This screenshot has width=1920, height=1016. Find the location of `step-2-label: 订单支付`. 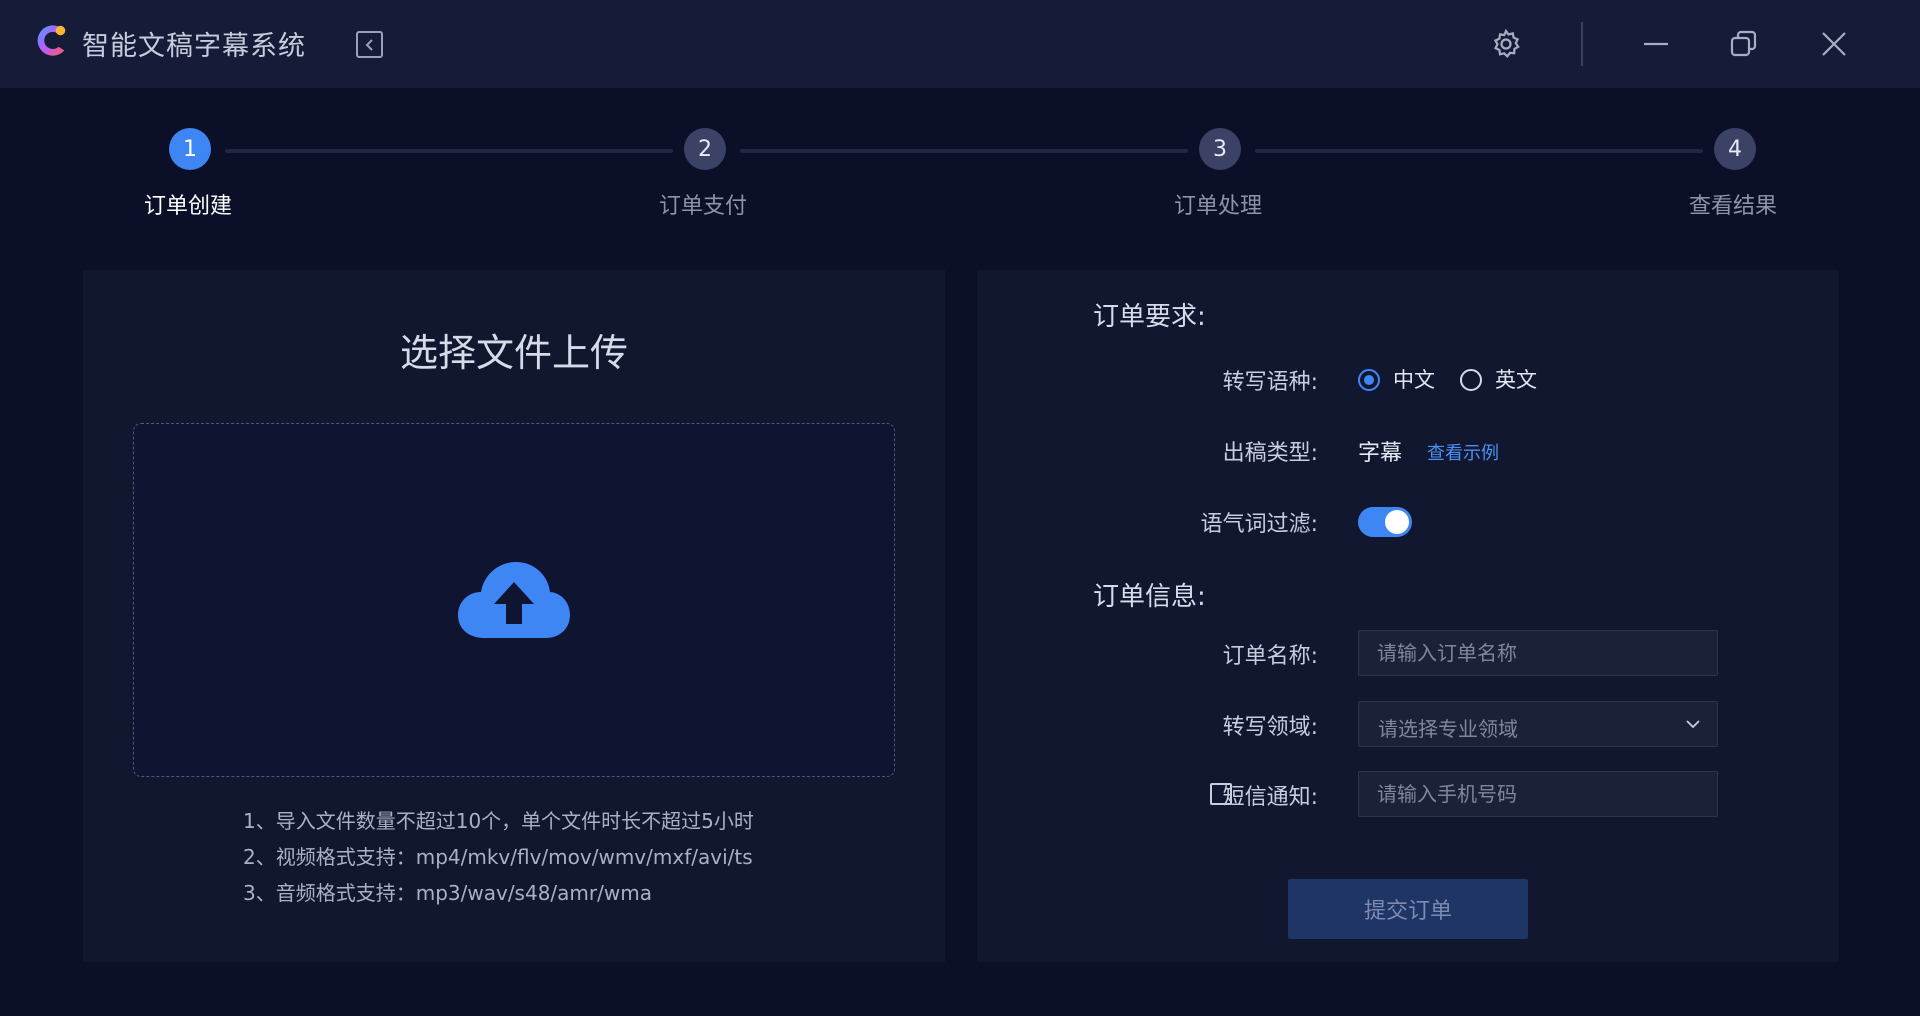

step-2-label: 订单支付 is located at coordinates (702, 206).